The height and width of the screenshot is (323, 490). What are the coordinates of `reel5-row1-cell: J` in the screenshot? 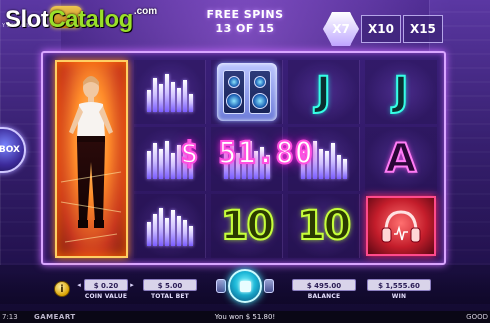 It's located at (401, 92).